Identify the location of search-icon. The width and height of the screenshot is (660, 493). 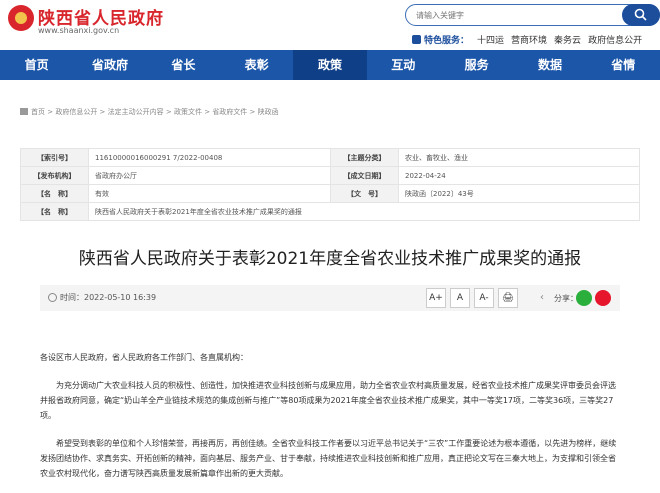
(640, 14).